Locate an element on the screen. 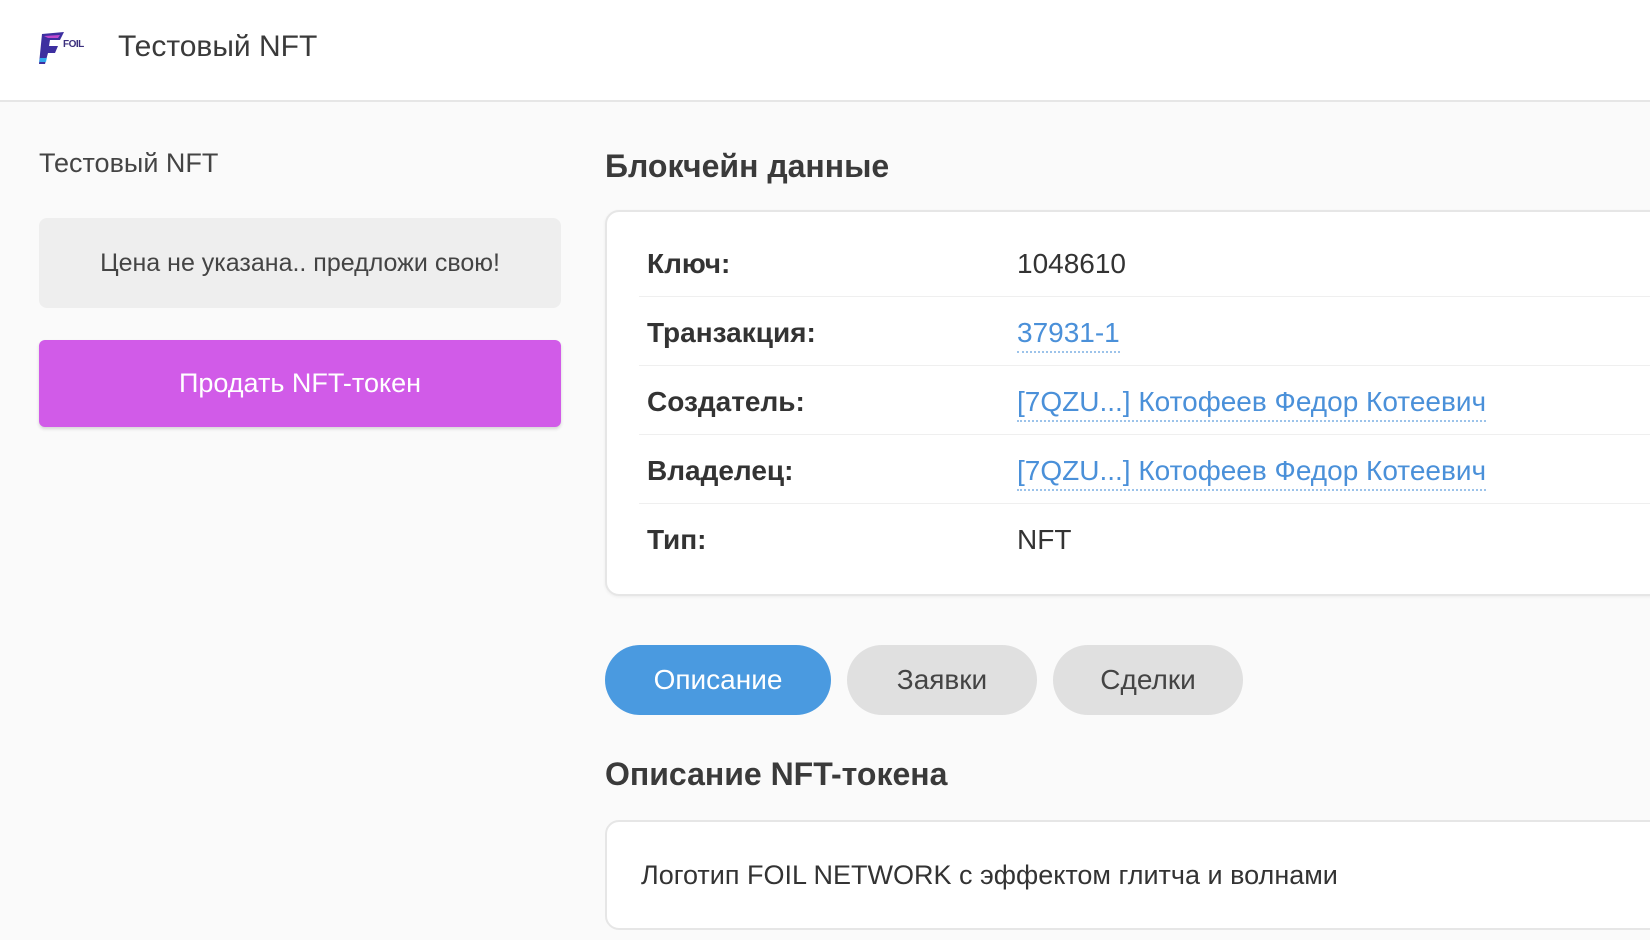 The height and width of the screenshot is (940, 1650). blockchain-section-title: Блокчейн данные is located at coordinates (747, 166).